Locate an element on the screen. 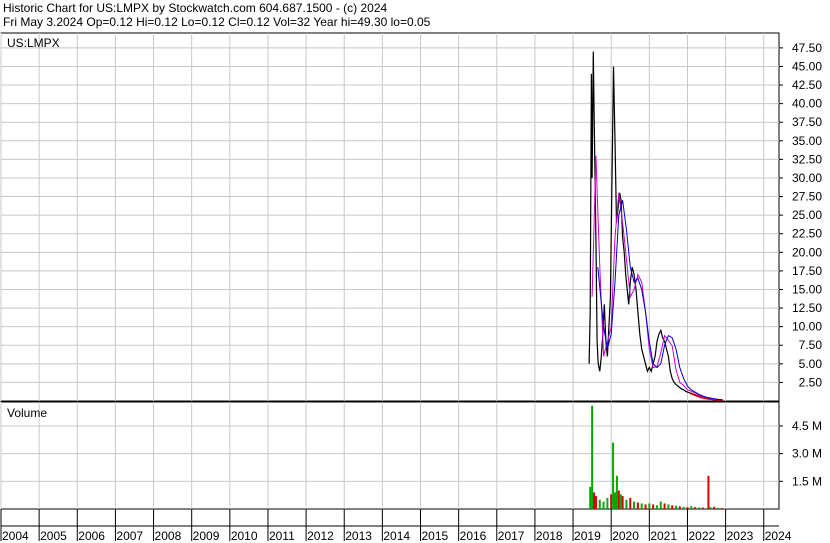 This screenshot has height=543, width=830. price-y-tick-label: 27.50 is located at coordinates (807, 197).